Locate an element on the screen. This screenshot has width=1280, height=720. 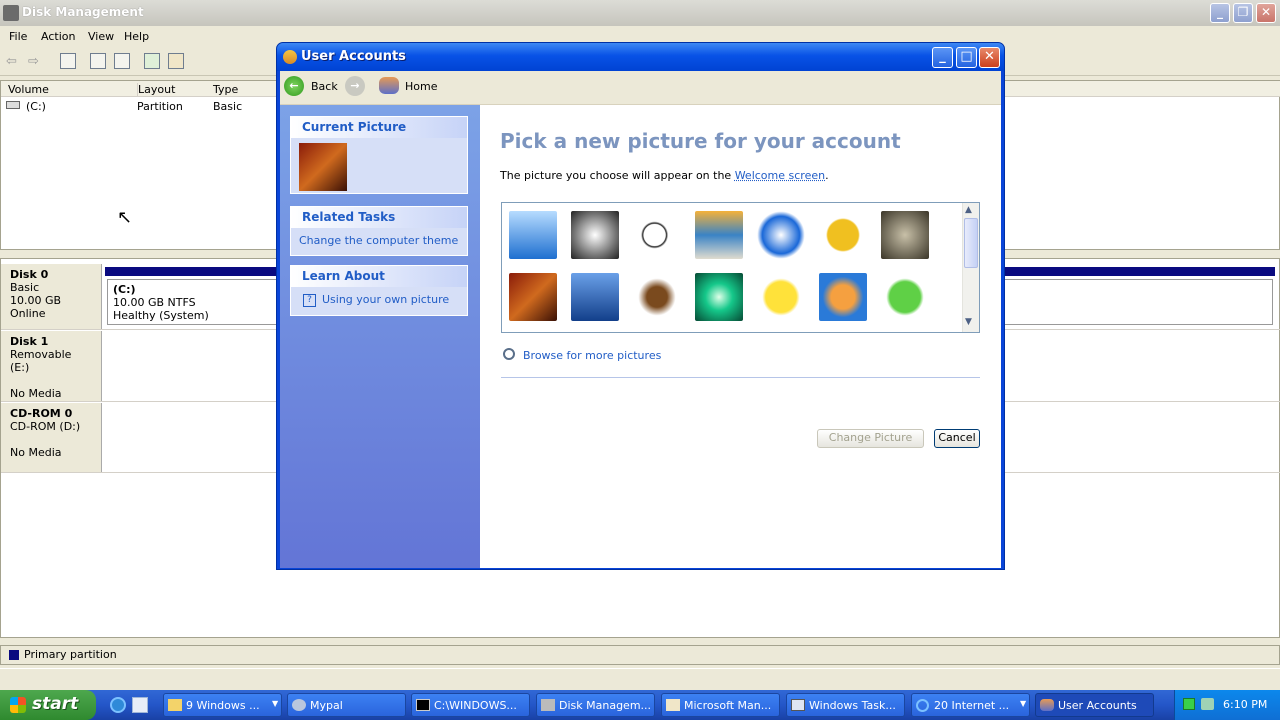
taskbar-item-windows-explorer: 9 Windows ... ▼ is located at coordinates (222, 705).